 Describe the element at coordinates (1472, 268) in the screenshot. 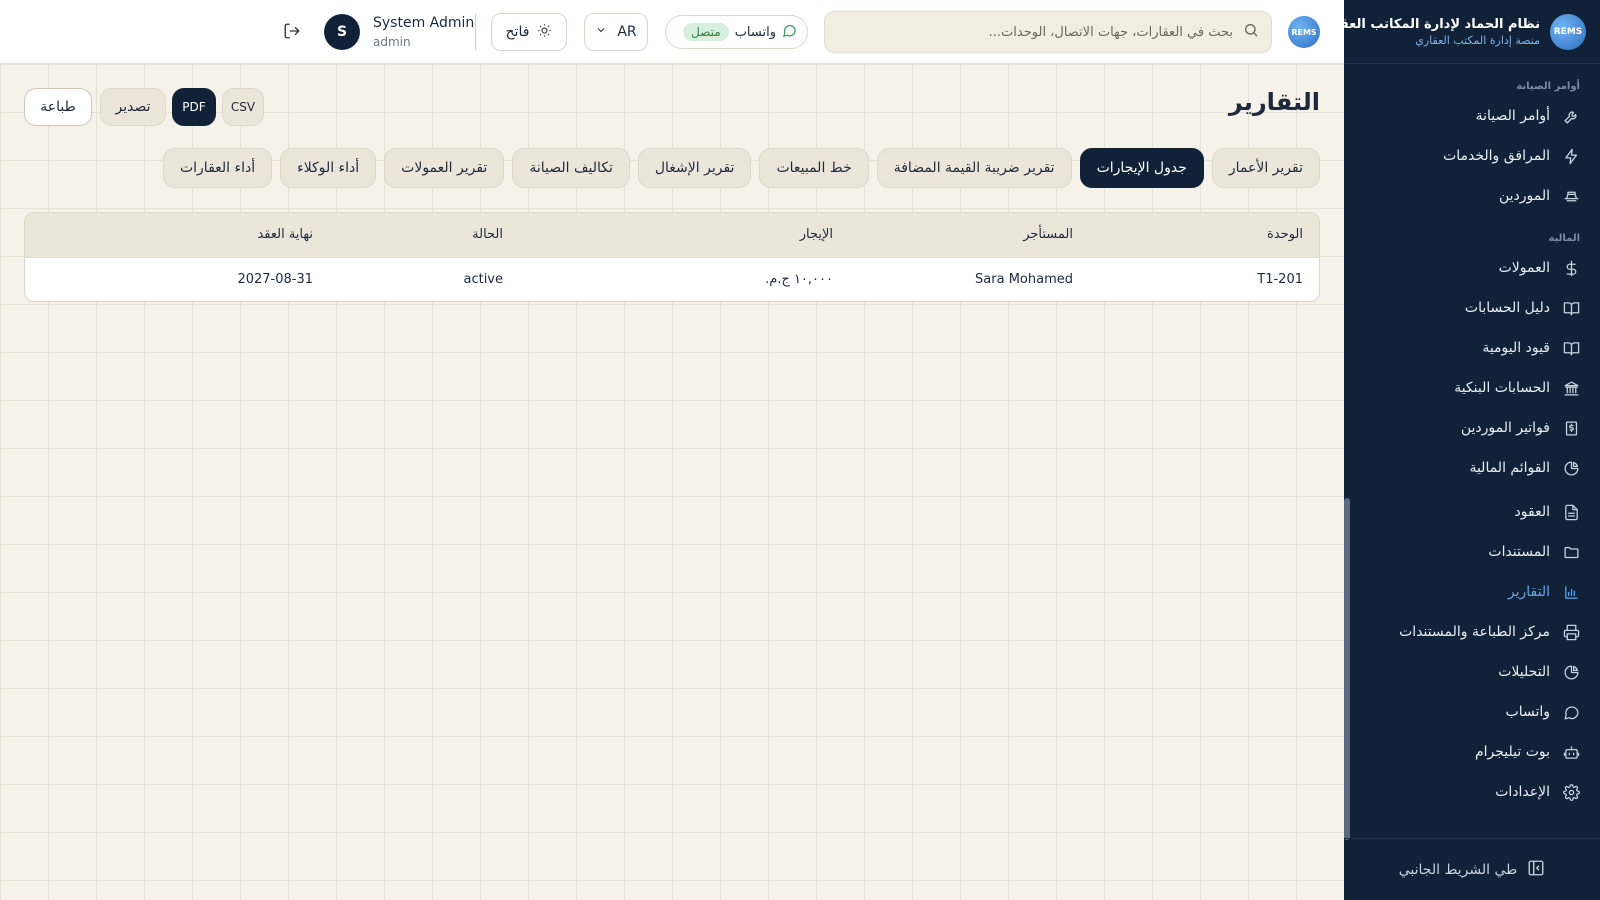

I see `sidebar-item-commissions: العمولات` at that location.